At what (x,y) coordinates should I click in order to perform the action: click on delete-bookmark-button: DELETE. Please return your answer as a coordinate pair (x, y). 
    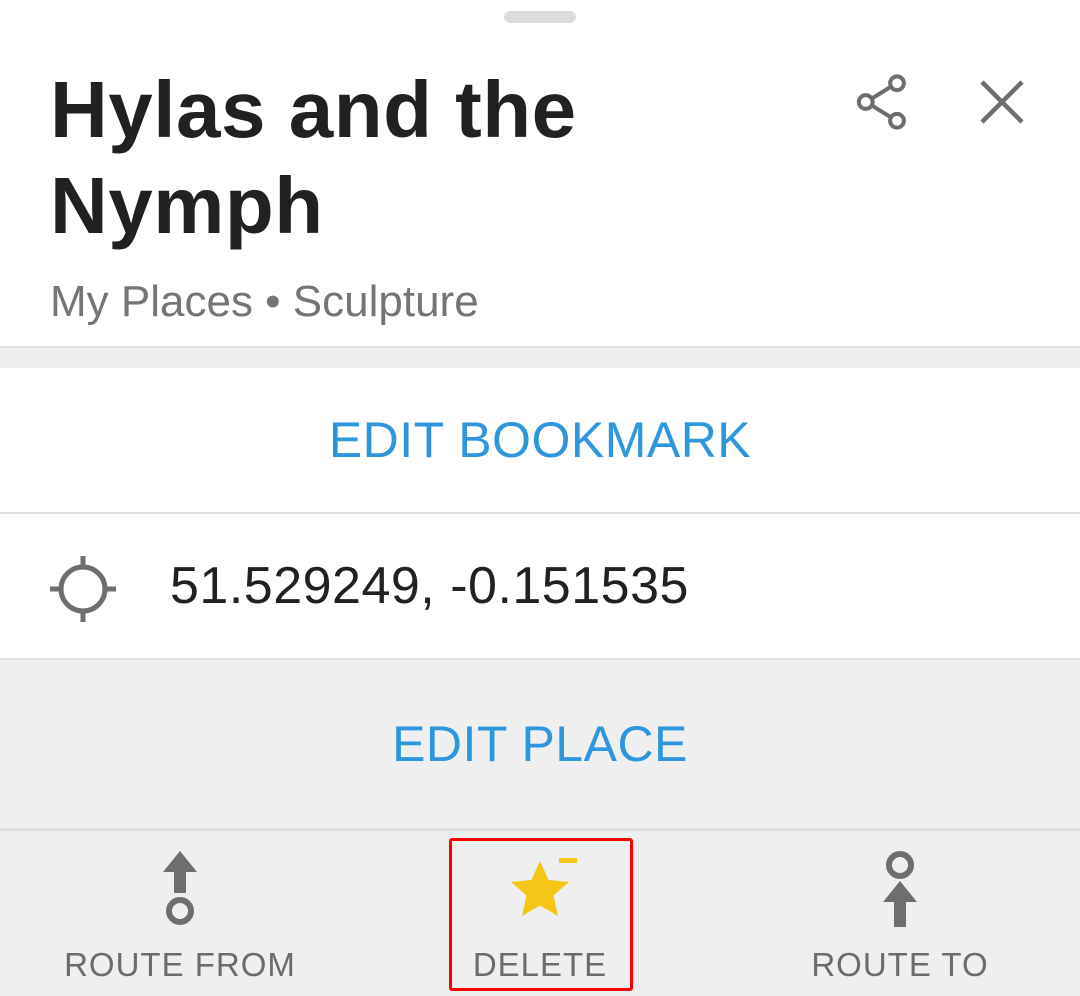
    Looking at the image, I should click on (540, 913).